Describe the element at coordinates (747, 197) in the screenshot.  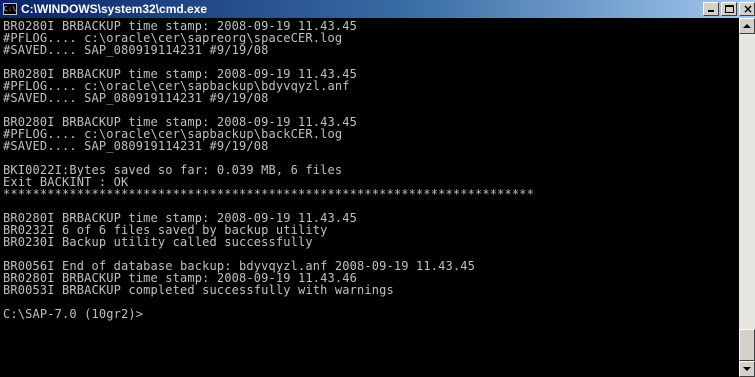
I see `vertical-scrollbar` at that location.